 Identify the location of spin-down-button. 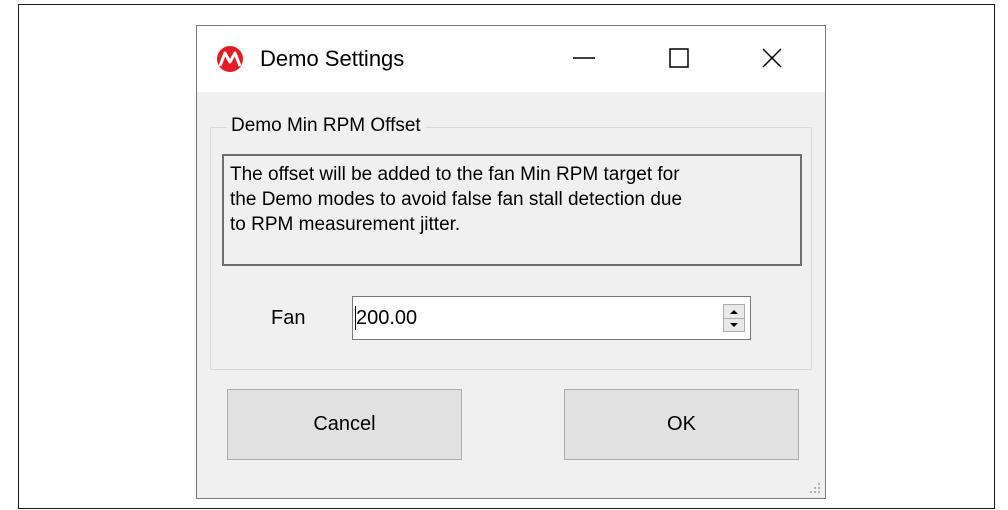
(734, 324).